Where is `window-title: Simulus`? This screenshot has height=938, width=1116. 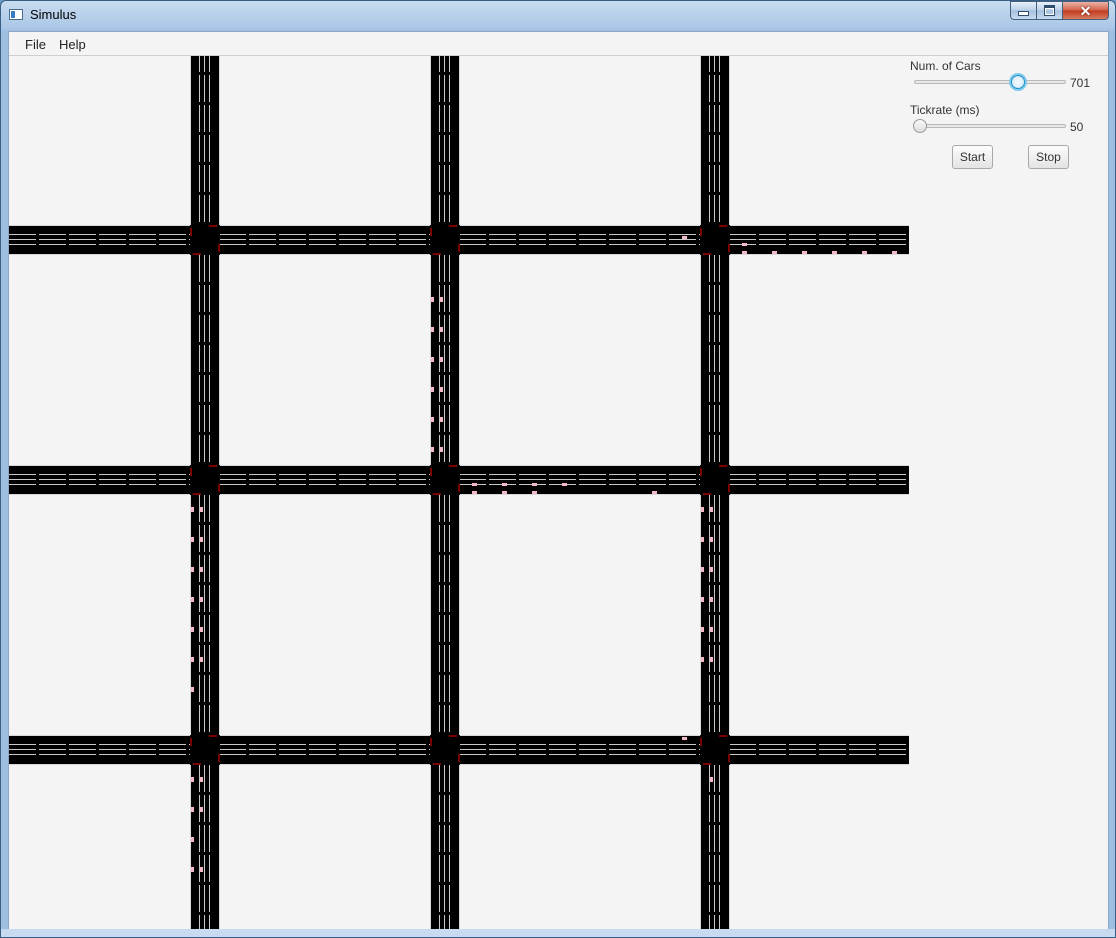 window-title: Simulus is located at coordinates (53, 14).